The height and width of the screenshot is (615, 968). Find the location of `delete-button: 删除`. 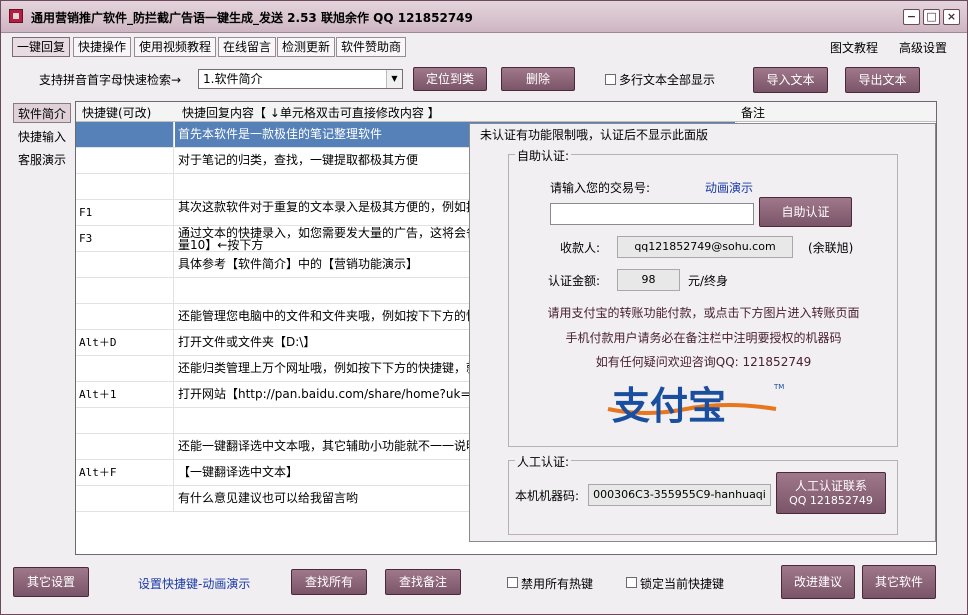

delete-button: 删除 is located at coordinates (538, 79).